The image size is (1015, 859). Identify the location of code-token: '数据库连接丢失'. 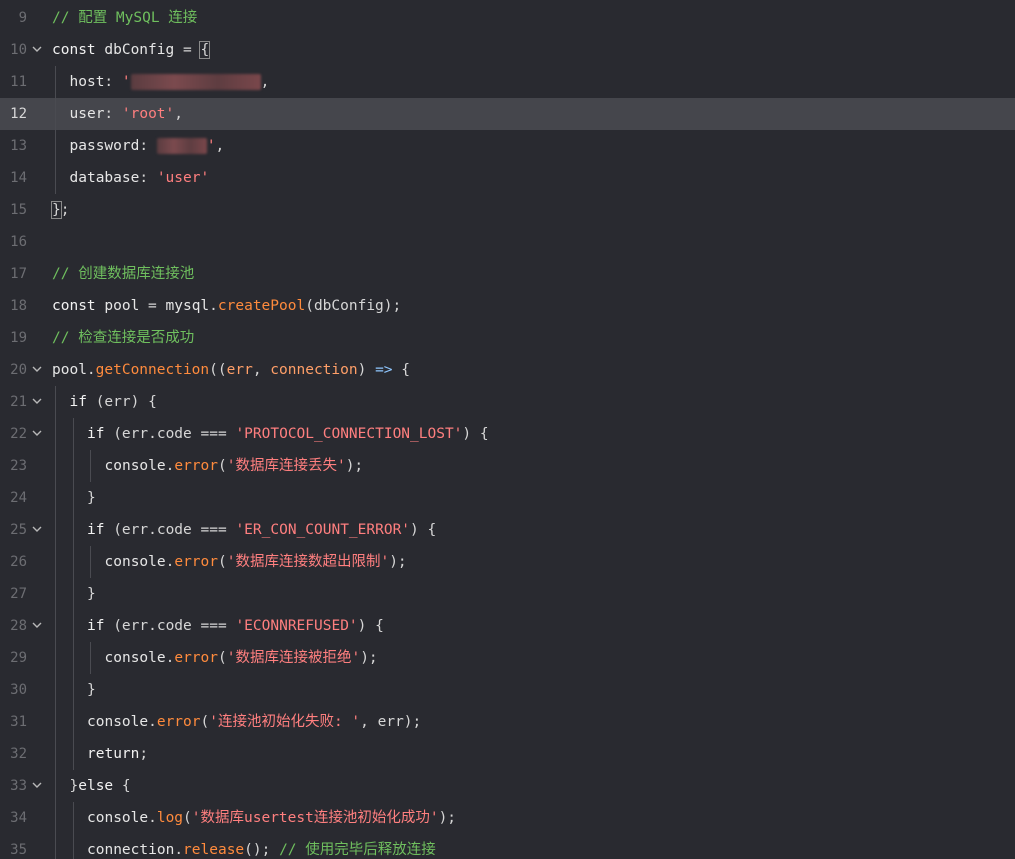
(286, 466).